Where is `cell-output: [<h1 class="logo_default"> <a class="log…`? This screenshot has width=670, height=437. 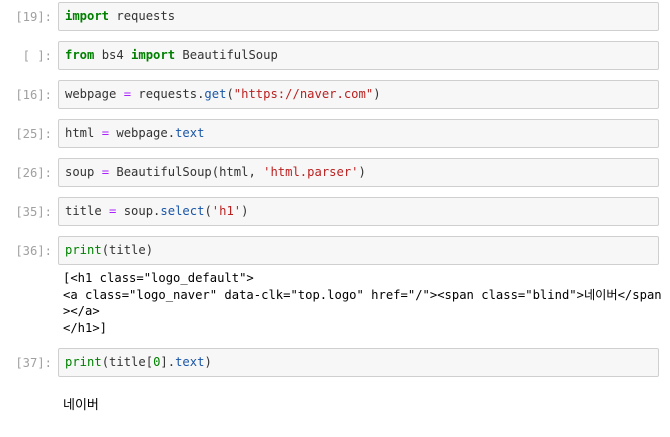 cell-output: [<h1 class="logo_default"> <a class="log… is located at coordinates (362, 303).